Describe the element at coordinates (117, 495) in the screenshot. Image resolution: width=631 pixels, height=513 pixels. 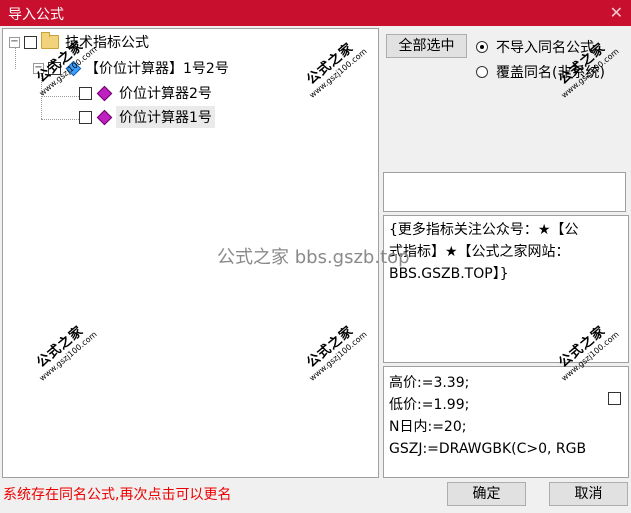
I see `status-message: 系统存在同名公式,再次点击可以更名` at that location.